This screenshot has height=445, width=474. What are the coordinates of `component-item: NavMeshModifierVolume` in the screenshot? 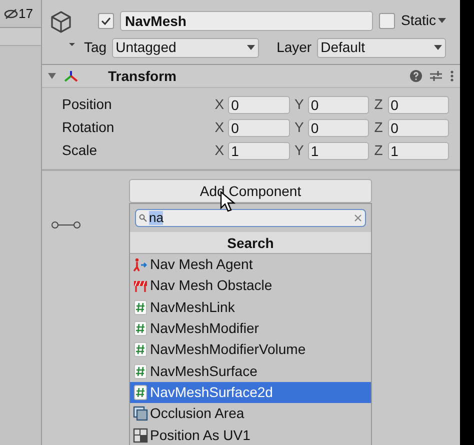 It's located at (250, 349).